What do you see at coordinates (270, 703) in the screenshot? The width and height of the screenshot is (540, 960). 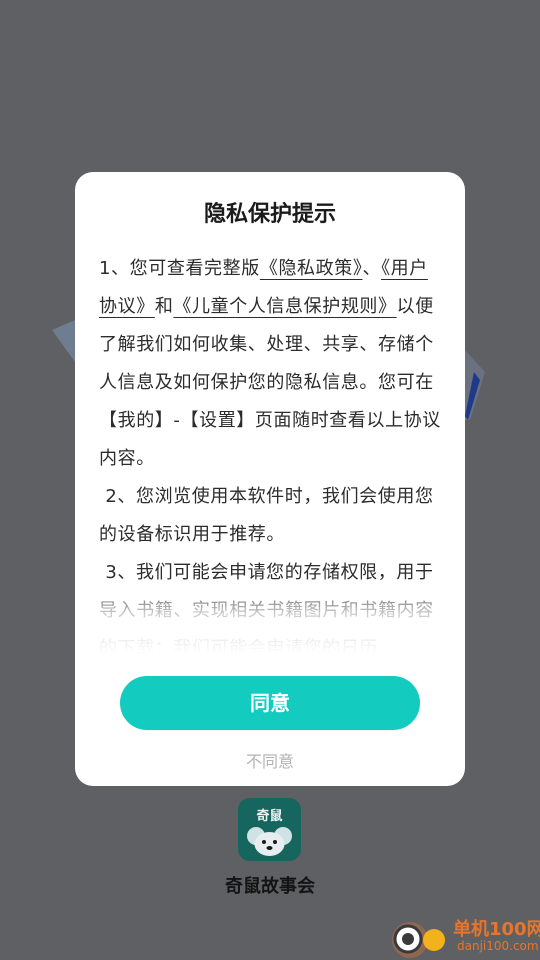 I see `agree-button: 同意` at bounding box center [270, 703].